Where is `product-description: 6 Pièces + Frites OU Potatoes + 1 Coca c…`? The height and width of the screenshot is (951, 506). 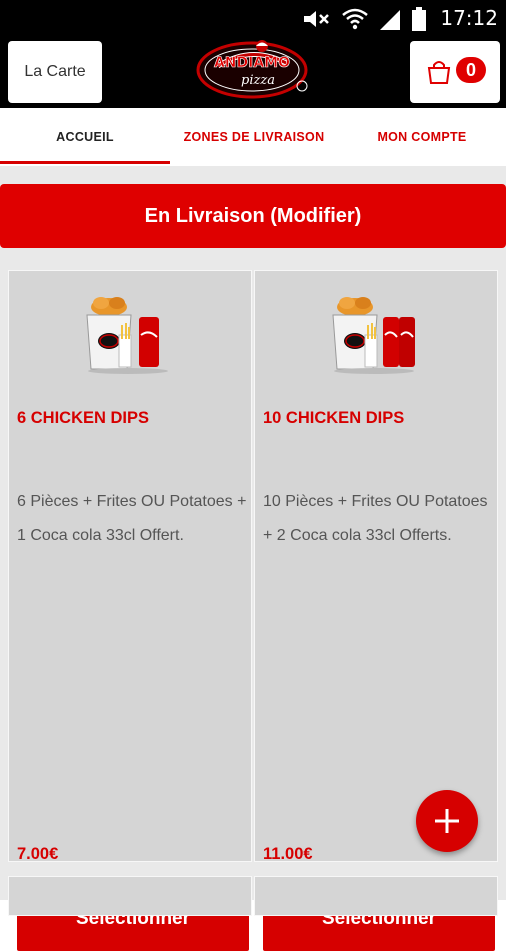
product-description: 6 Pièces + Frites OU Potatoes + 1 Coca c… is located at coordinates (132, 518).